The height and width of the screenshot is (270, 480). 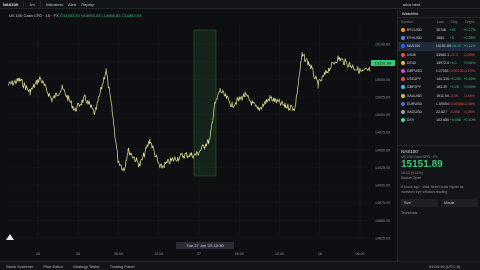 I want to click on time-tick-label: 25, so click(x=38, y=254).